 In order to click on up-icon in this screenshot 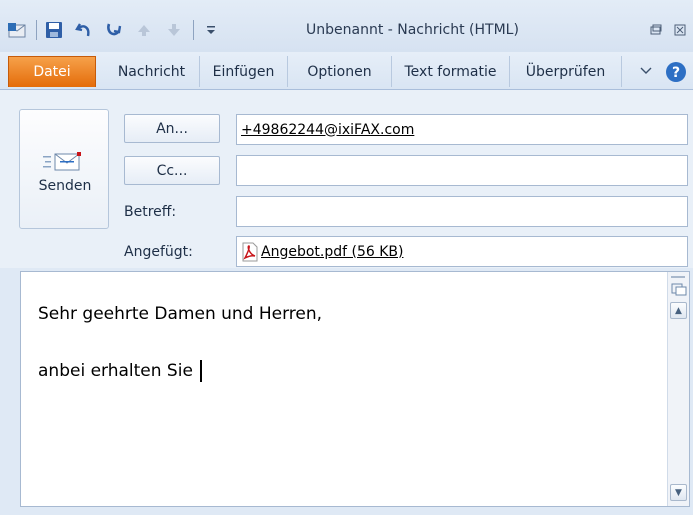, I will do `click(144, 30)`.